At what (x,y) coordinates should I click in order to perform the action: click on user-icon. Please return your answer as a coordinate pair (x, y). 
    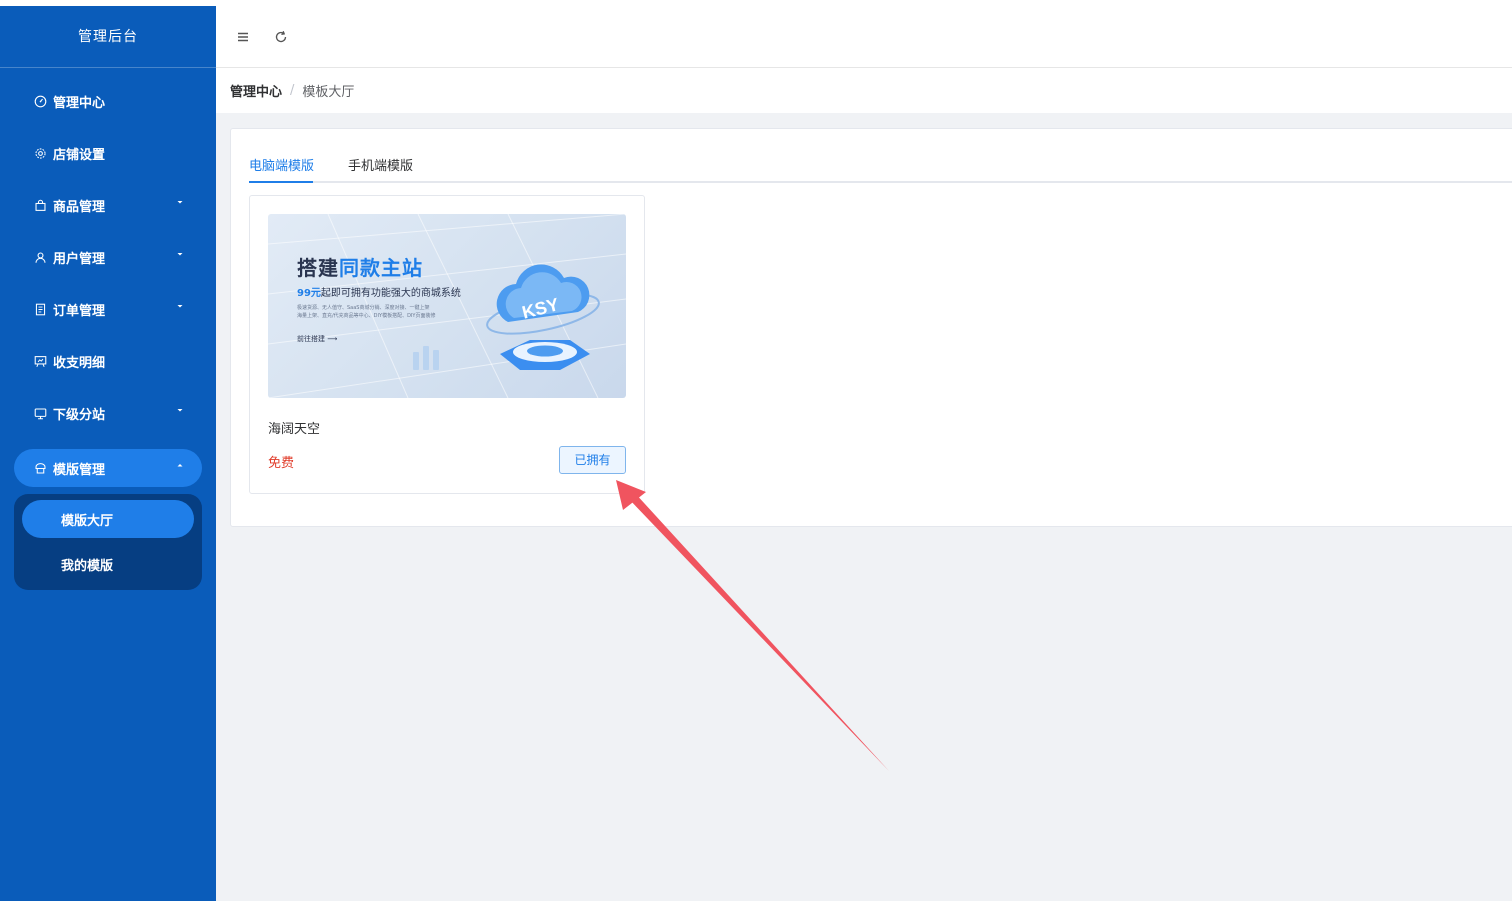
    Looking at the image, I should click on (40, 257).